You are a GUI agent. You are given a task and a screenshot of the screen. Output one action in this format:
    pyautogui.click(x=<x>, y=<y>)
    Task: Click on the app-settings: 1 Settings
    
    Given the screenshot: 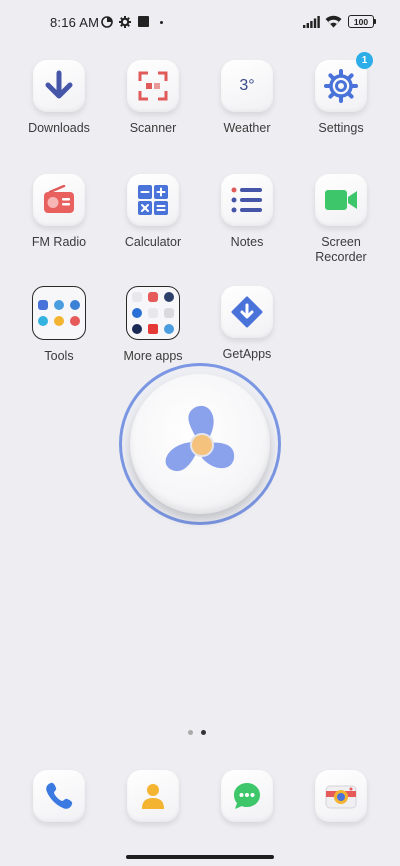 What is the action you would take?
    pyautogui.click(x=341, y=94)
    